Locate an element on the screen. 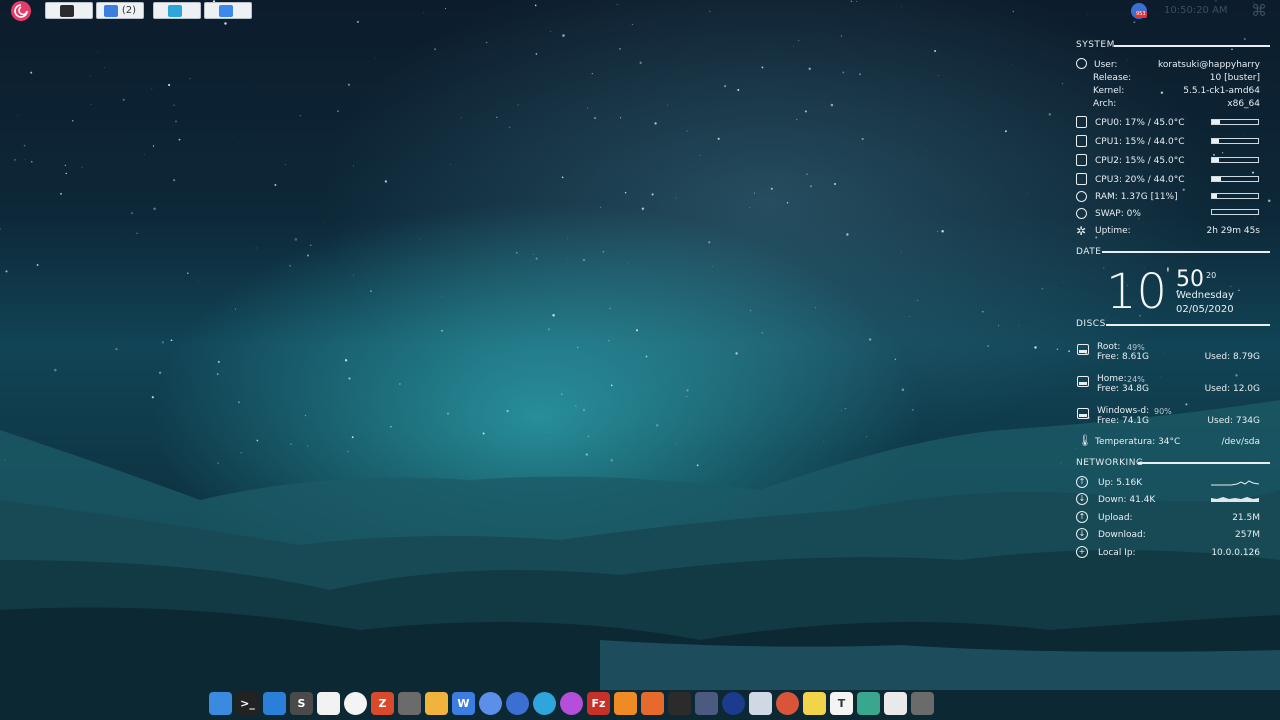 This screenshot has width=1280, height=720. sublime-text-icon: S is located at coordinates (301, 703).